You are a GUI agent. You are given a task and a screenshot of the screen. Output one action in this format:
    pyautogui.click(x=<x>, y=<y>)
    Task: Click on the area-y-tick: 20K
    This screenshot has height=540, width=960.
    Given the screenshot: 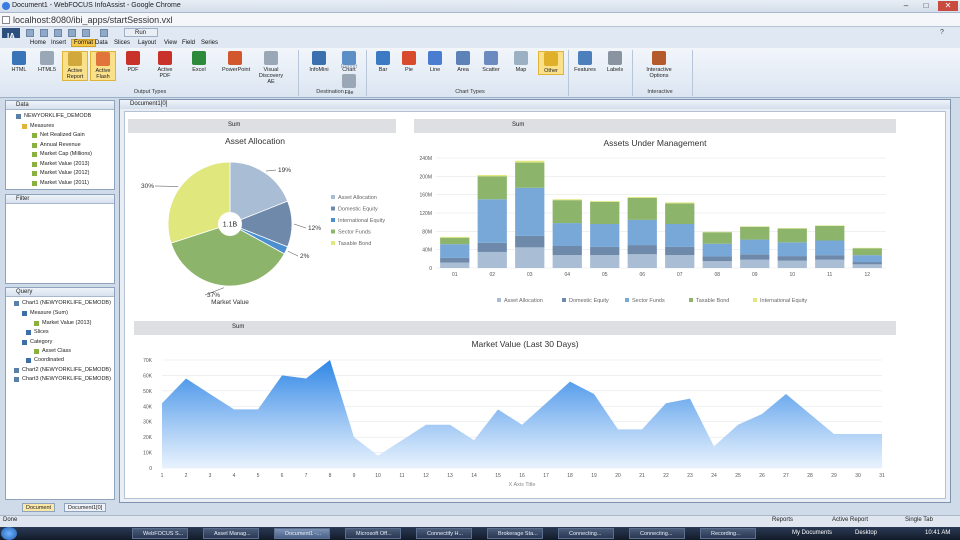 What is the action you would take?
    pyautogui.click(x=148, y=438)
    